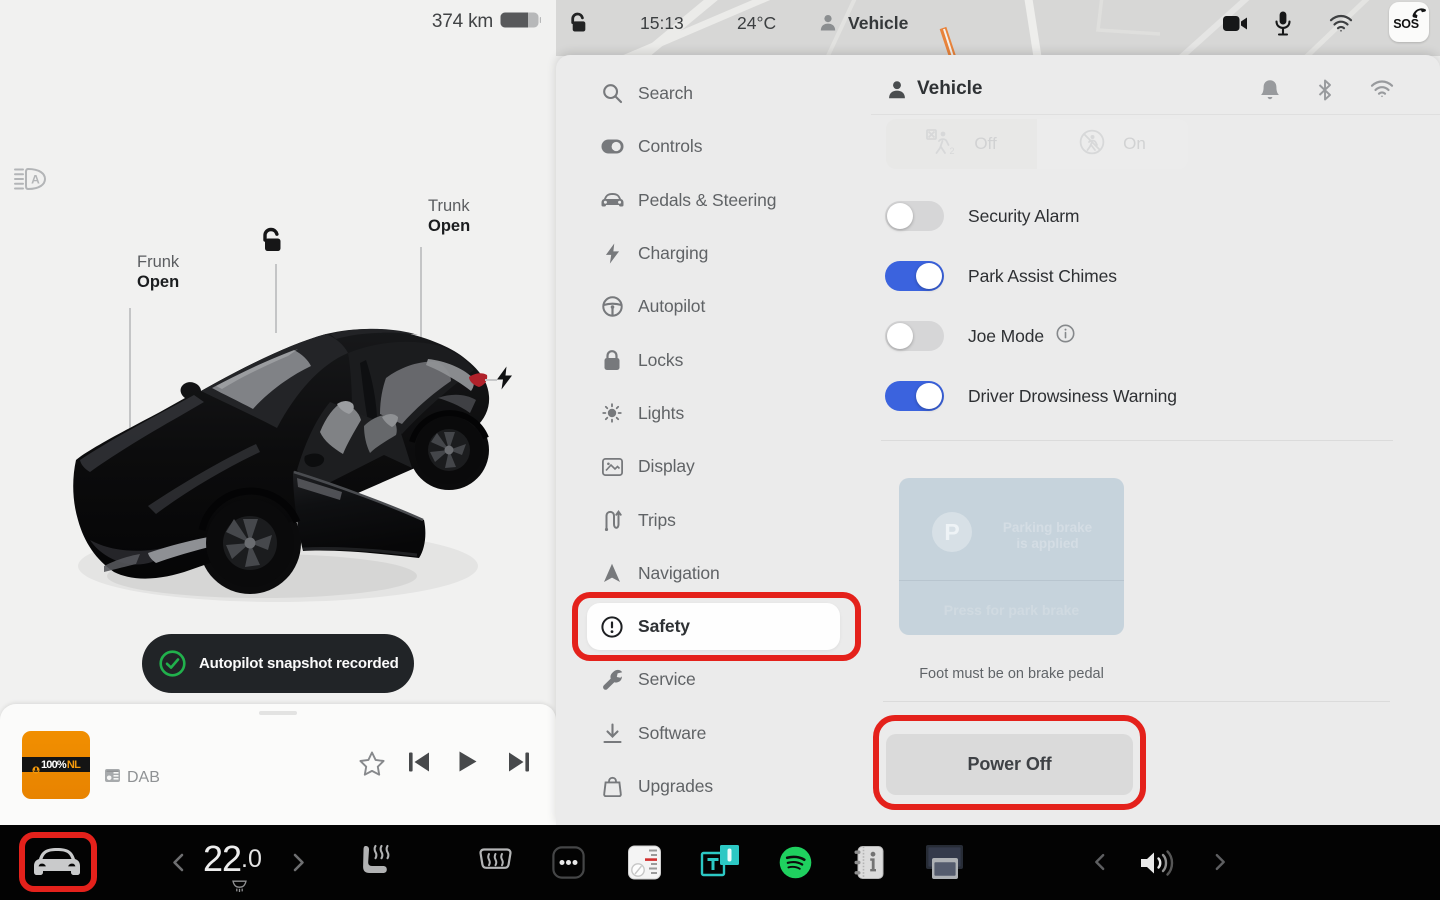 This screenshot has height=900, width=1440. What do you see at coordinates (612, 254) in the screenshot?
I see `charging-bolt-icon` at bounding box center [612, 254].